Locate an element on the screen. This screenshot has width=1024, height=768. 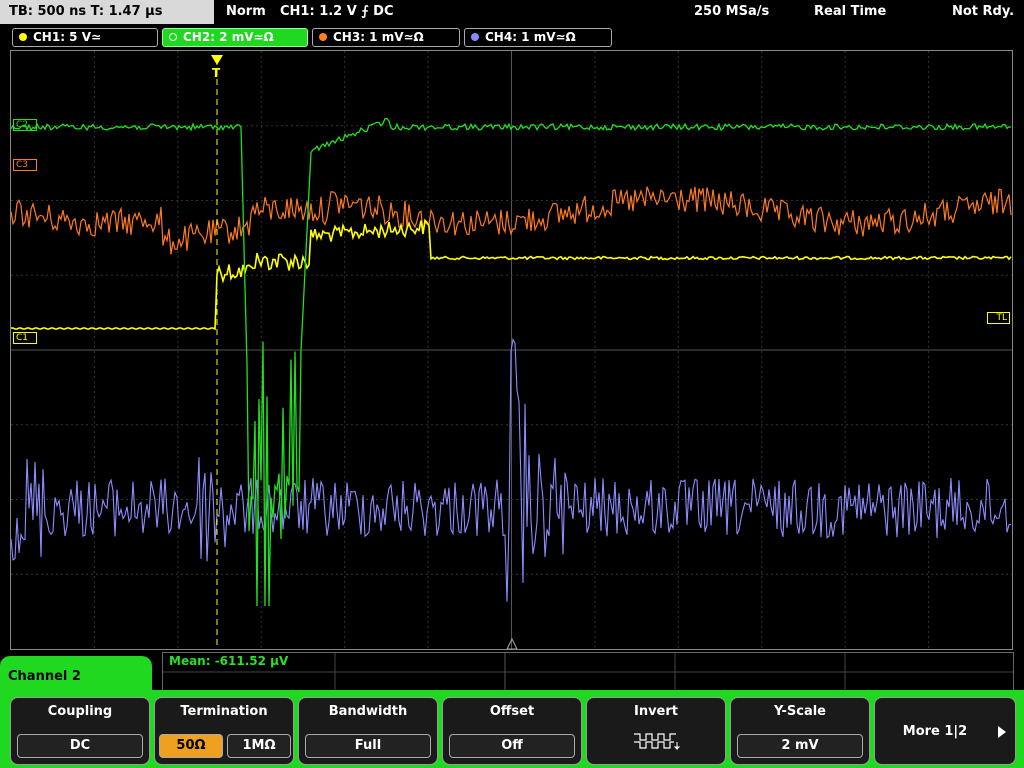
bandwidth-title: Bandwidth is located at coordinates (368, 711).